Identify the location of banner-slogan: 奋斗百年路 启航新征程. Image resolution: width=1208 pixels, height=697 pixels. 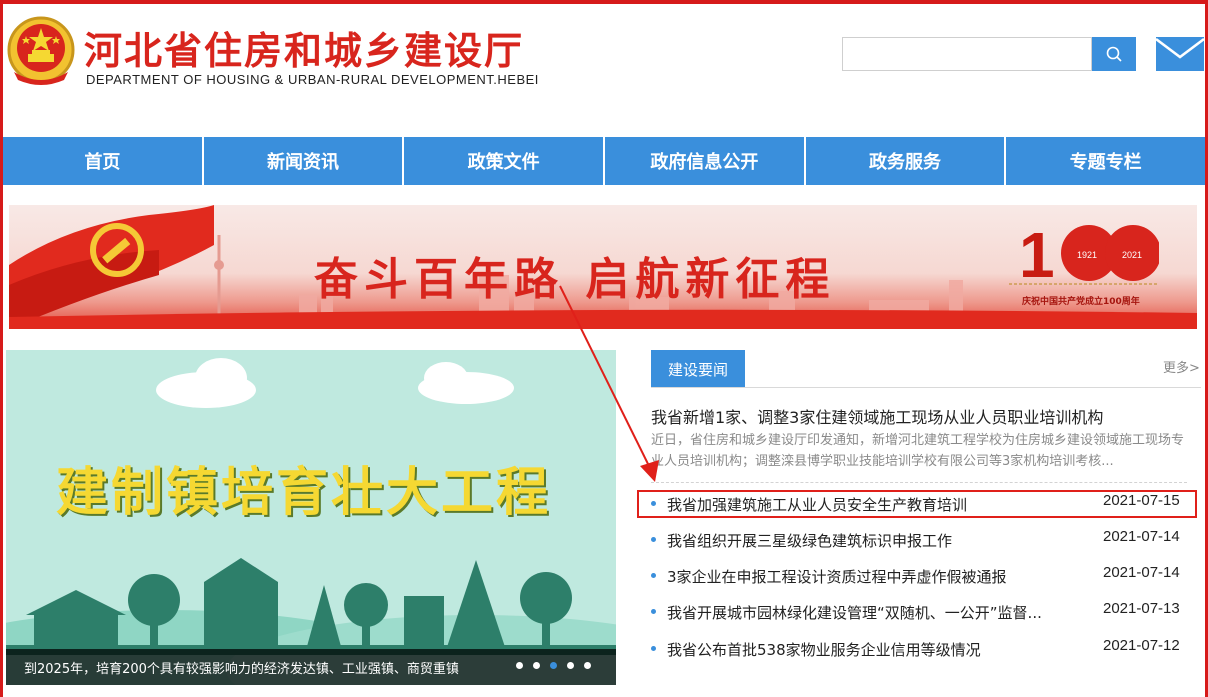
(575, 279).